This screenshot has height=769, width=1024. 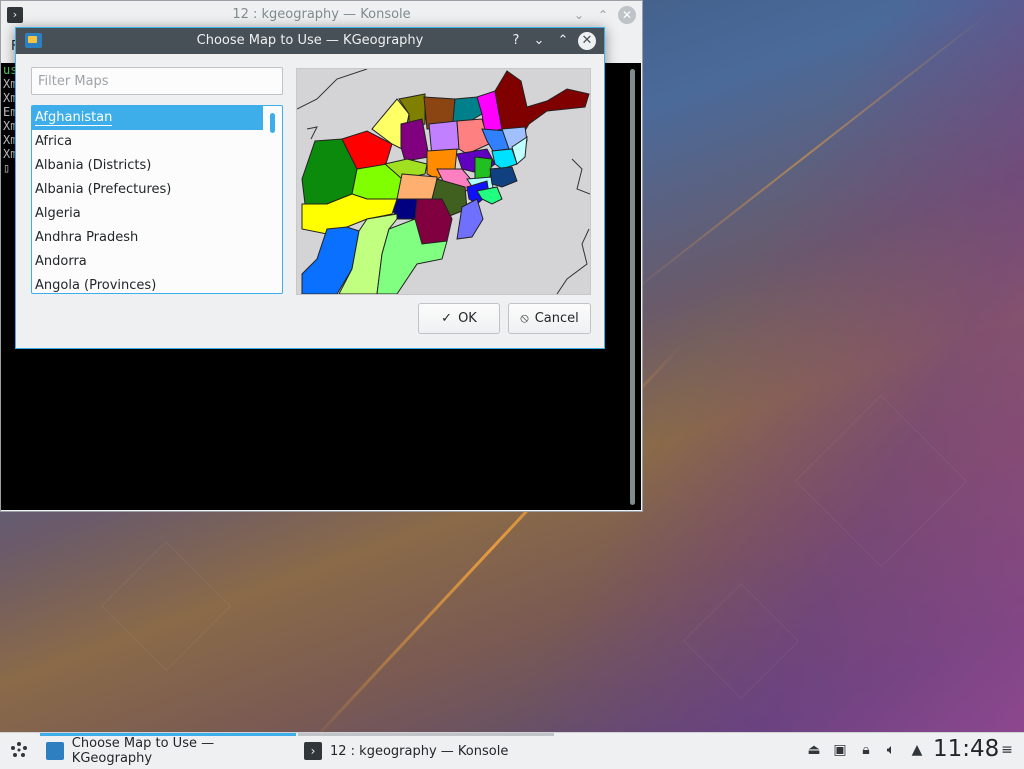 I want to click on map-list-item: Albania (Districts), so click(x=147, y=166).